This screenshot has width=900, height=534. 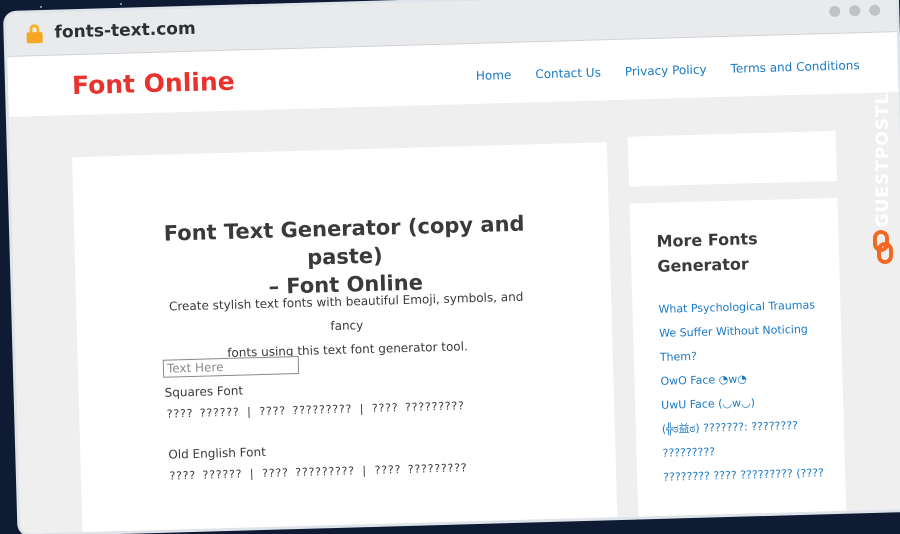 I want to click on sidebar-title: More Fonts Generator, so click(x=731, y=252).